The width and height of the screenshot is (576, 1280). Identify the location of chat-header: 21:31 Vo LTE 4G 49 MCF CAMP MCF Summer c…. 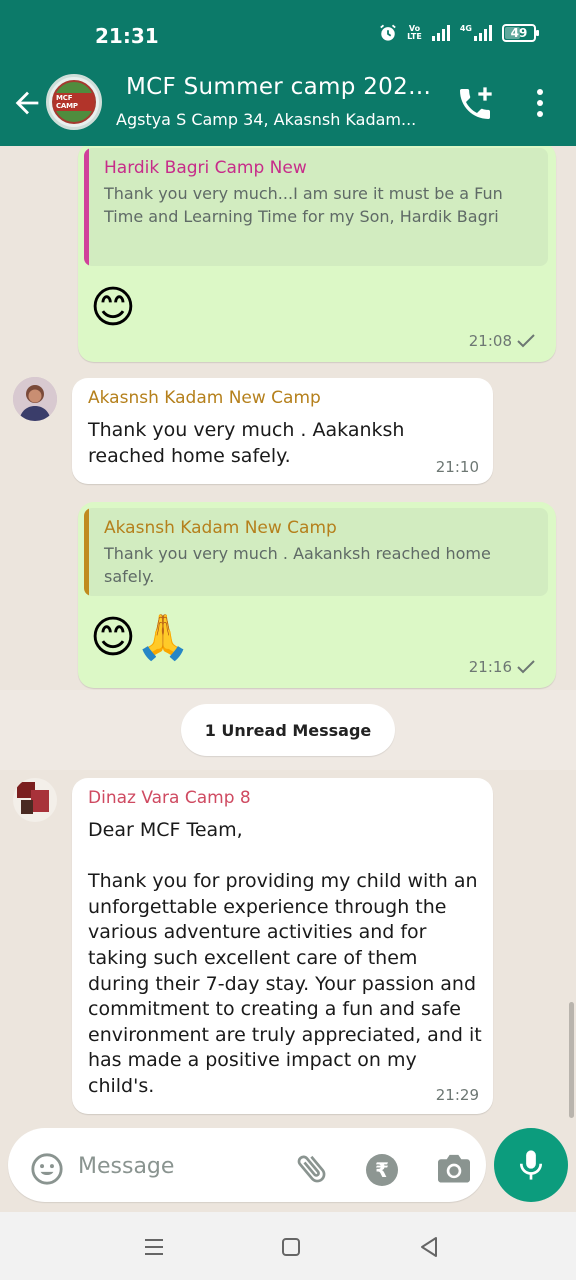
(288, 73).